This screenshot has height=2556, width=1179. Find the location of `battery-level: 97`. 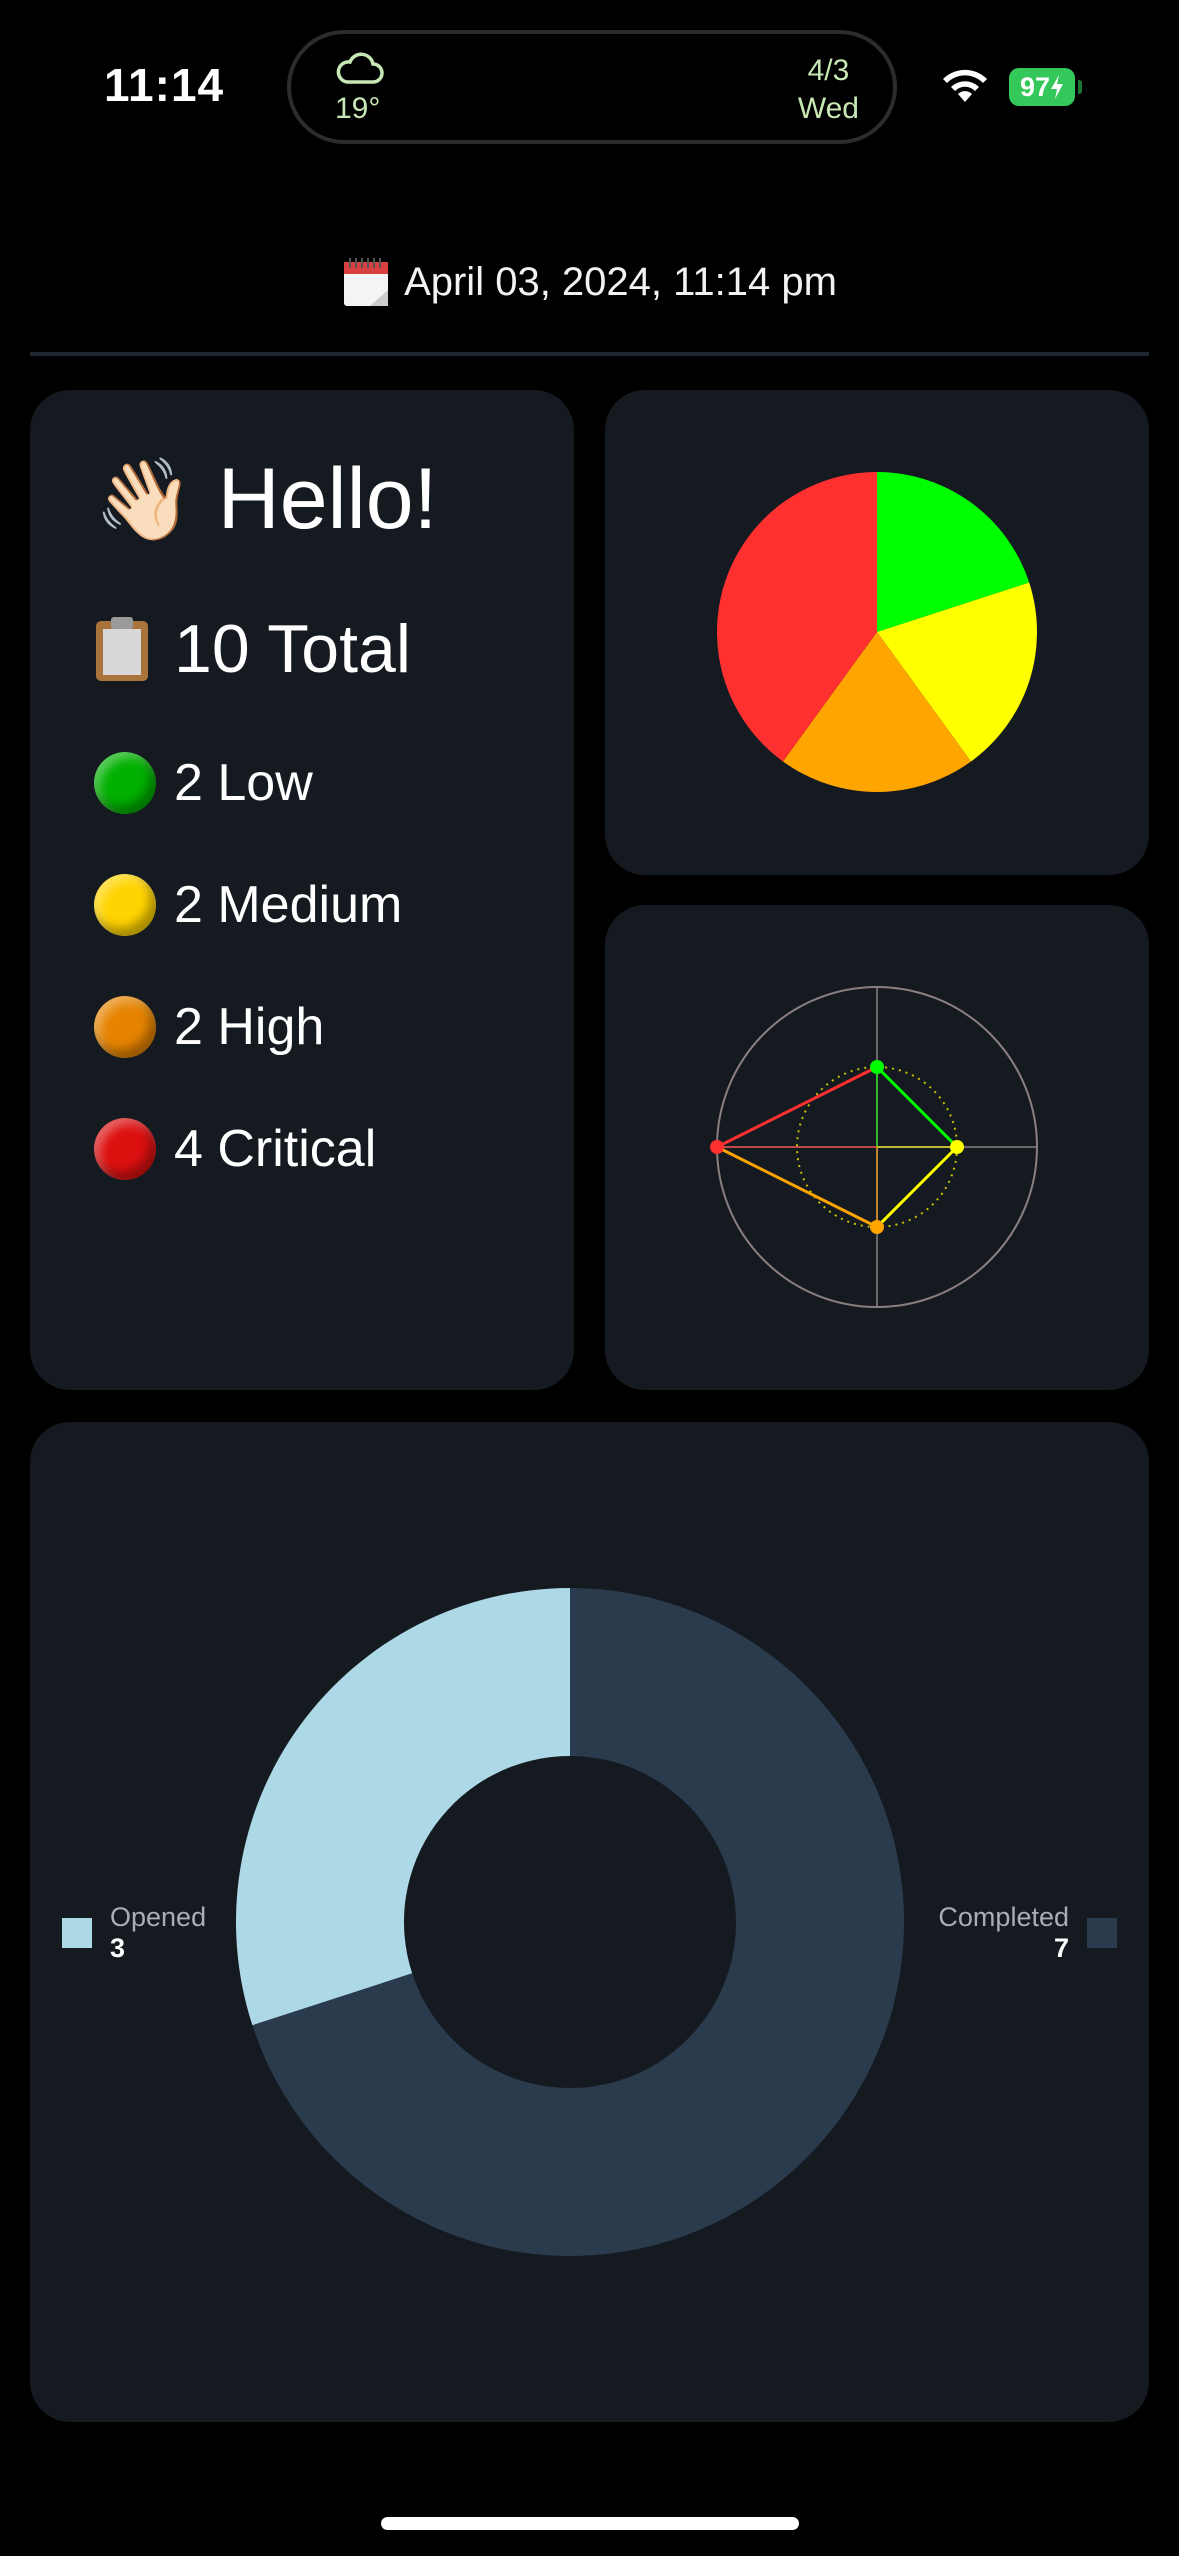

battery-level: 97 is located at coordinates (1035, 86).